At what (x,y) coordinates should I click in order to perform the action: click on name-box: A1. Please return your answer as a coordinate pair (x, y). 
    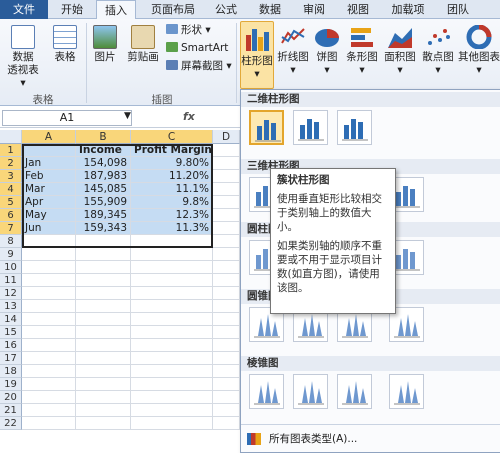
    Looking at the image, I should click on (67, 118).